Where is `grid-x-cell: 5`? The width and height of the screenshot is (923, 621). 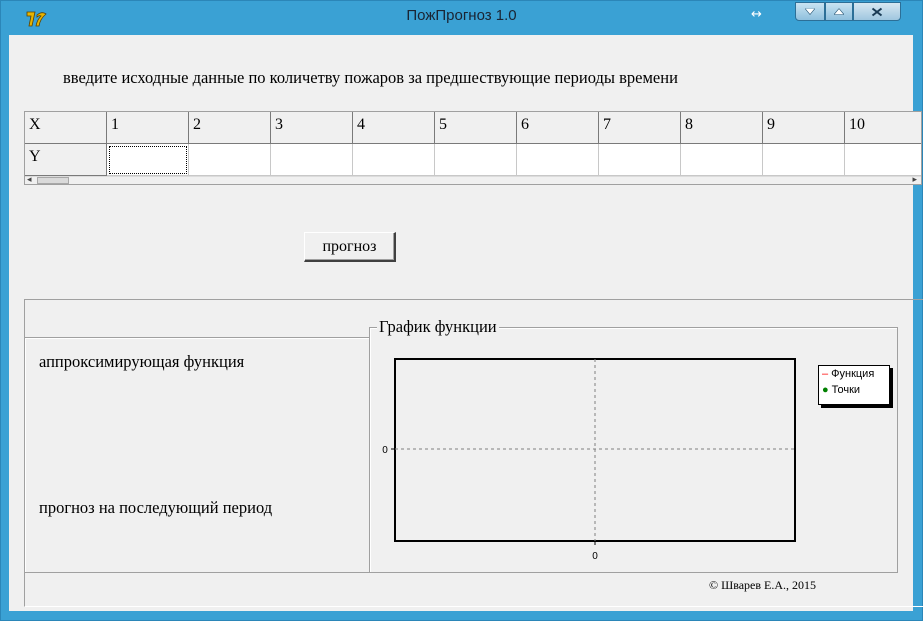
grid-x-cell: 5 is located at coordinates (476, 128).